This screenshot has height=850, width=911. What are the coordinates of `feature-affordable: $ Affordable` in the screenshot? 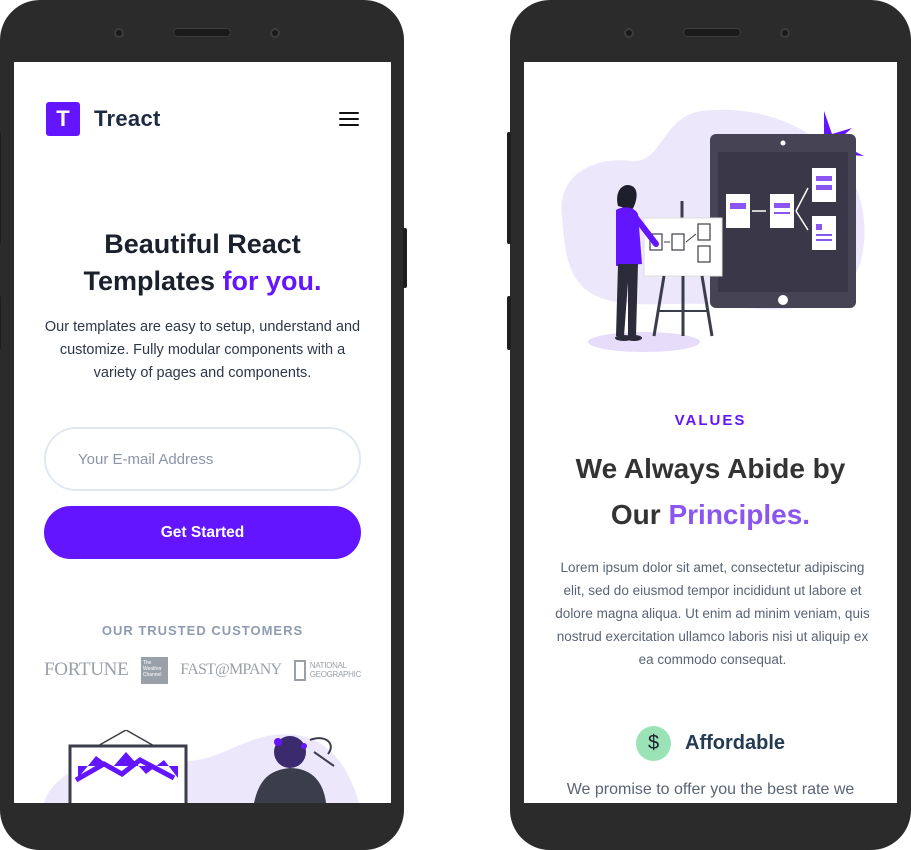 It's located at (710, 743).